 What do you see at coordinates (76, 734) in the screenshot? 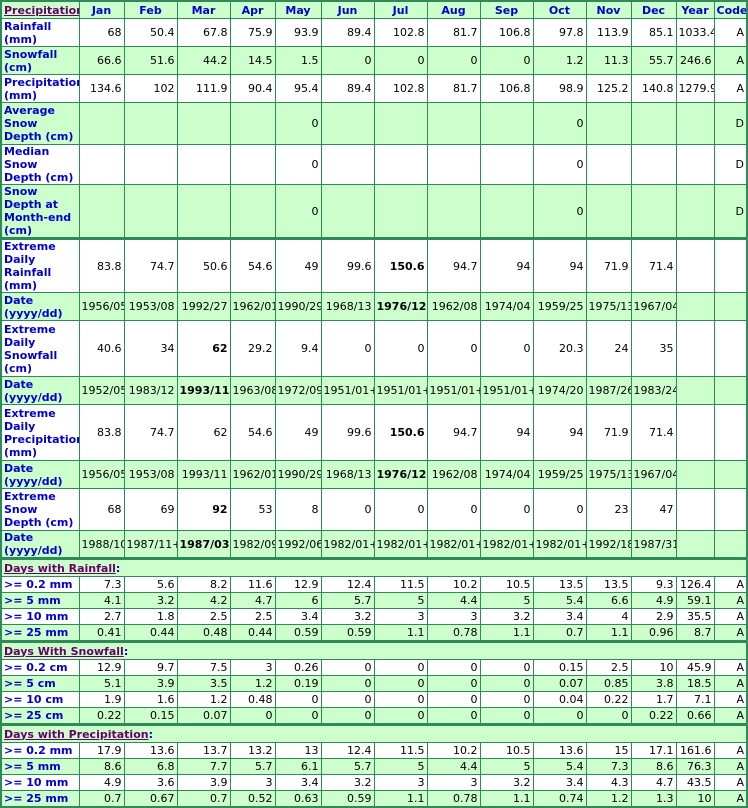
I see `section-link: Days with Precipitation` at bounding box center [76, 734].